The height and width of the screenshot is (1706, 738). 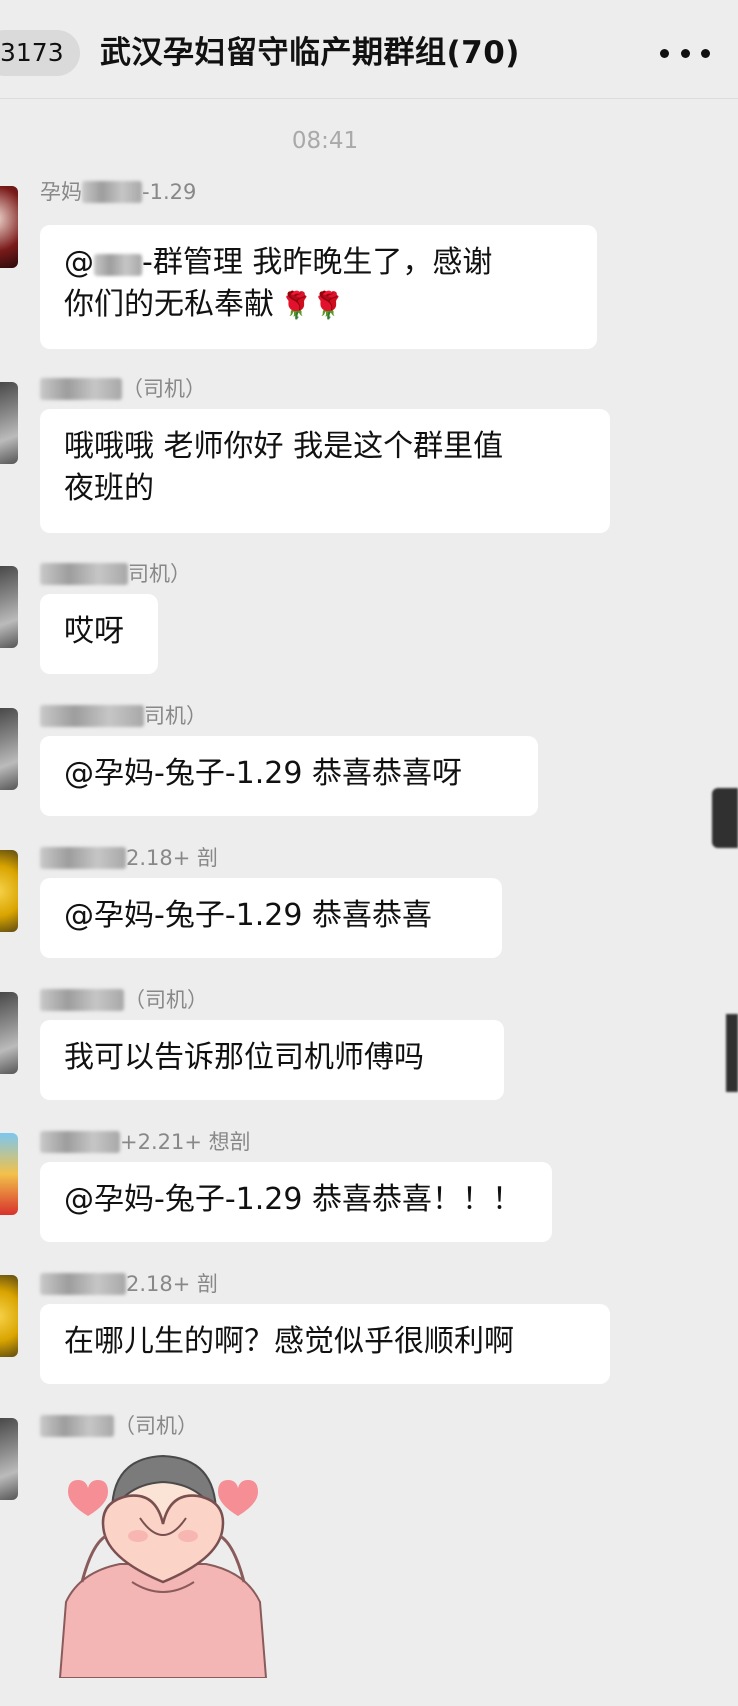 I want to click on chat-header: 3173 武汉孕妇留守临产期群组(70), so click(x=369, y=49).